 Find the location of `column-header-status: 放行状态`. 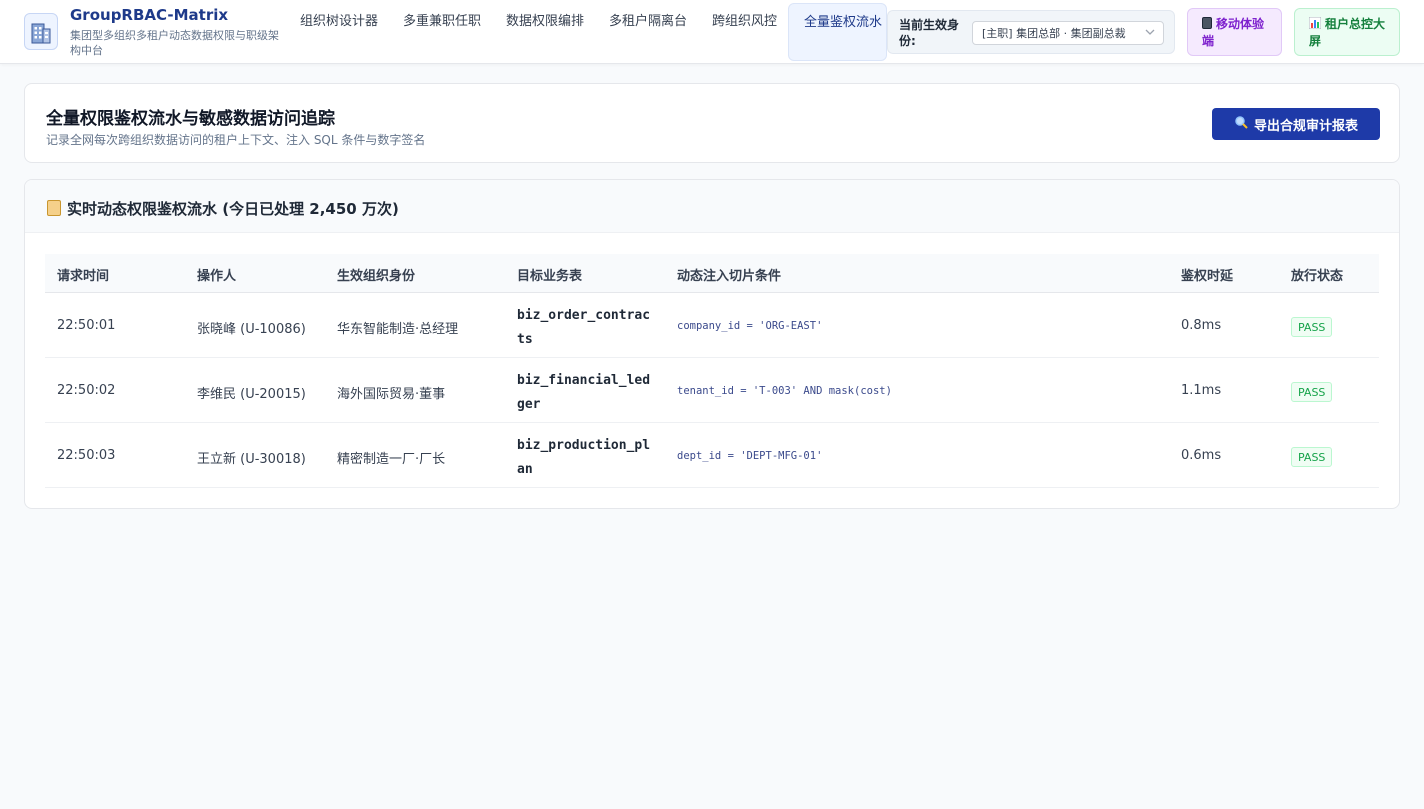

column-header-status: 放行状态 is located at coordinates (1317, 274).